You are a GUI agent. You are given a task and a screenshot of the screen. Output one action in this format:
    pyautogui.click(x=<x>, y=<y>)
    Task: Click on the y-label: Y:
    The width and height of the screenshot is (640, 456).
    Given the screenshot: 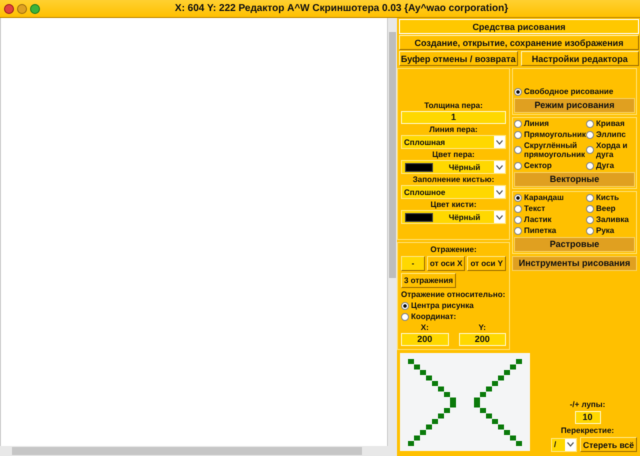 What is the action you would take?
    pyautogui.click(x=482, y=327)
    